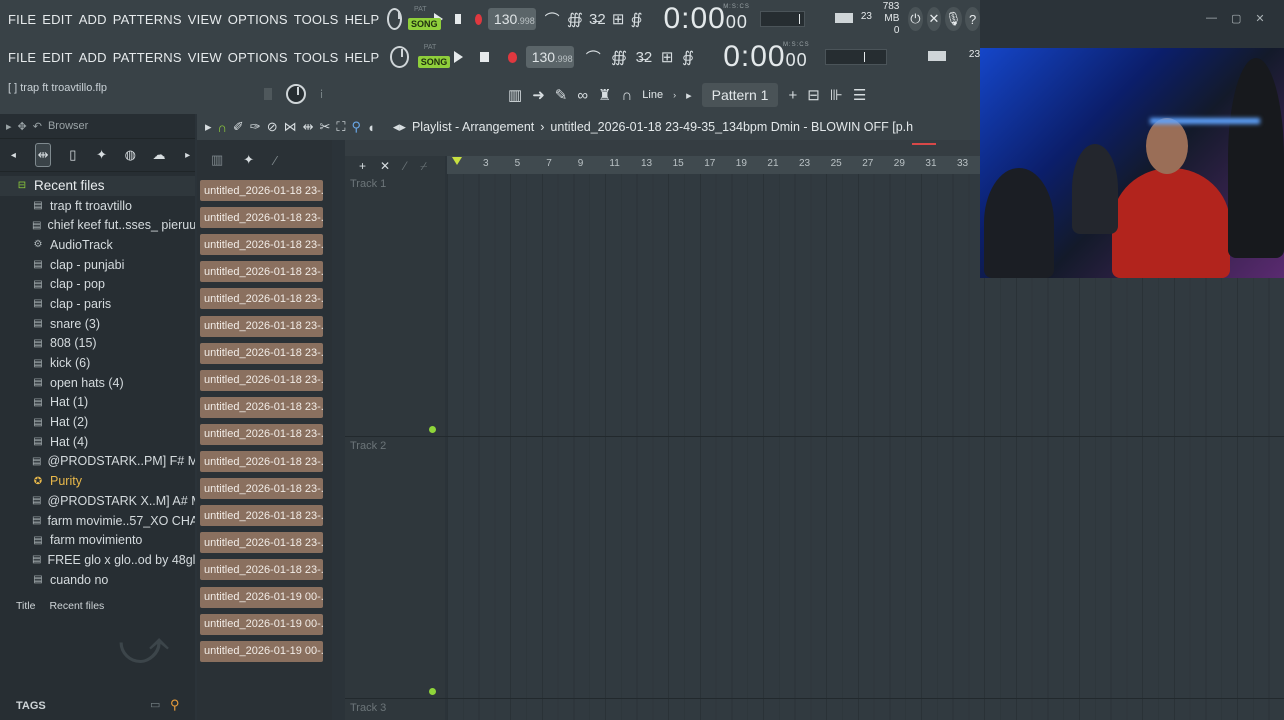  I want to click on browser-item: ⚙ AudioTrack, so click(97, 245).